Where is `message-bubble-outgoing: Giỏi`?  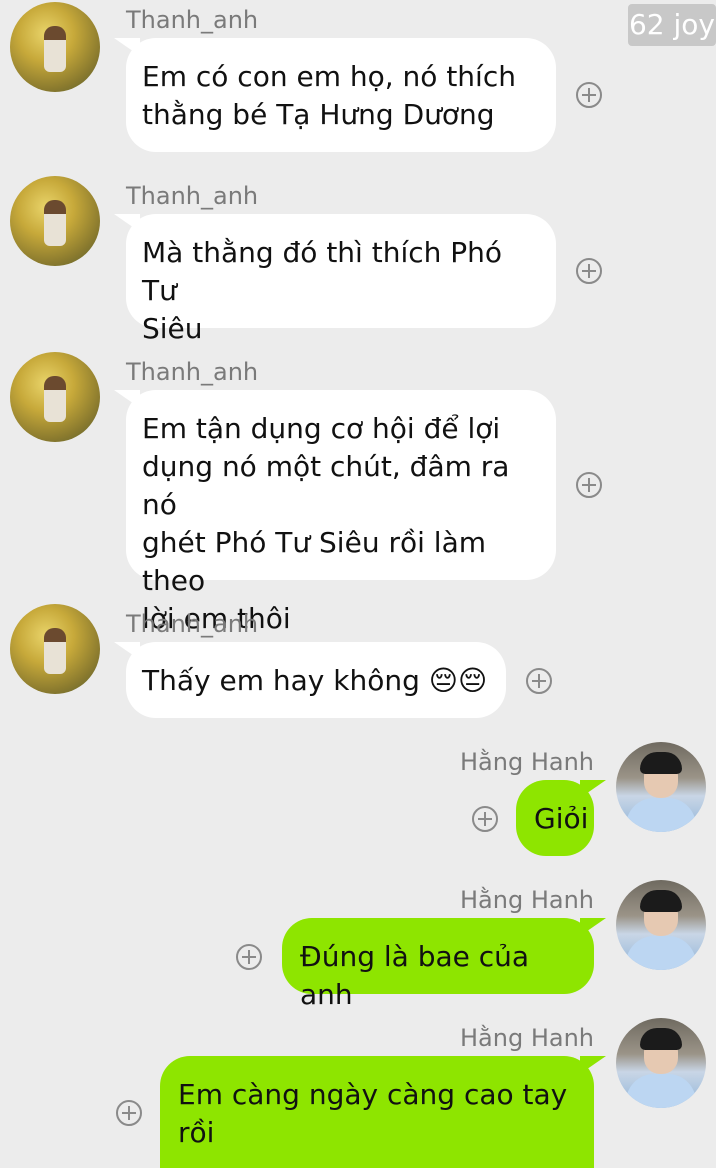
message-bubble-outgoing: Giỏi is located at coordinates (561, 818).